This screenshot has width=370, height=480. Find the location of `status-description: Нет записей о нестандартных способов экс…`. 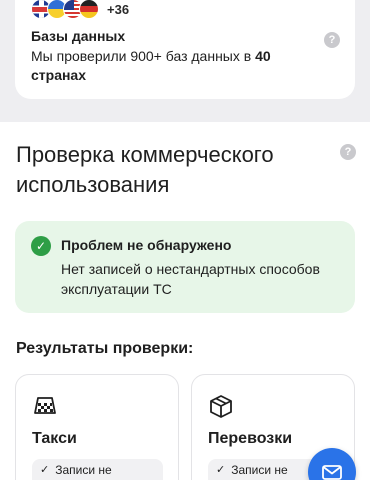

status-description: Нет записей о нестандартных способов экс… is located at coordinates (190, 279).